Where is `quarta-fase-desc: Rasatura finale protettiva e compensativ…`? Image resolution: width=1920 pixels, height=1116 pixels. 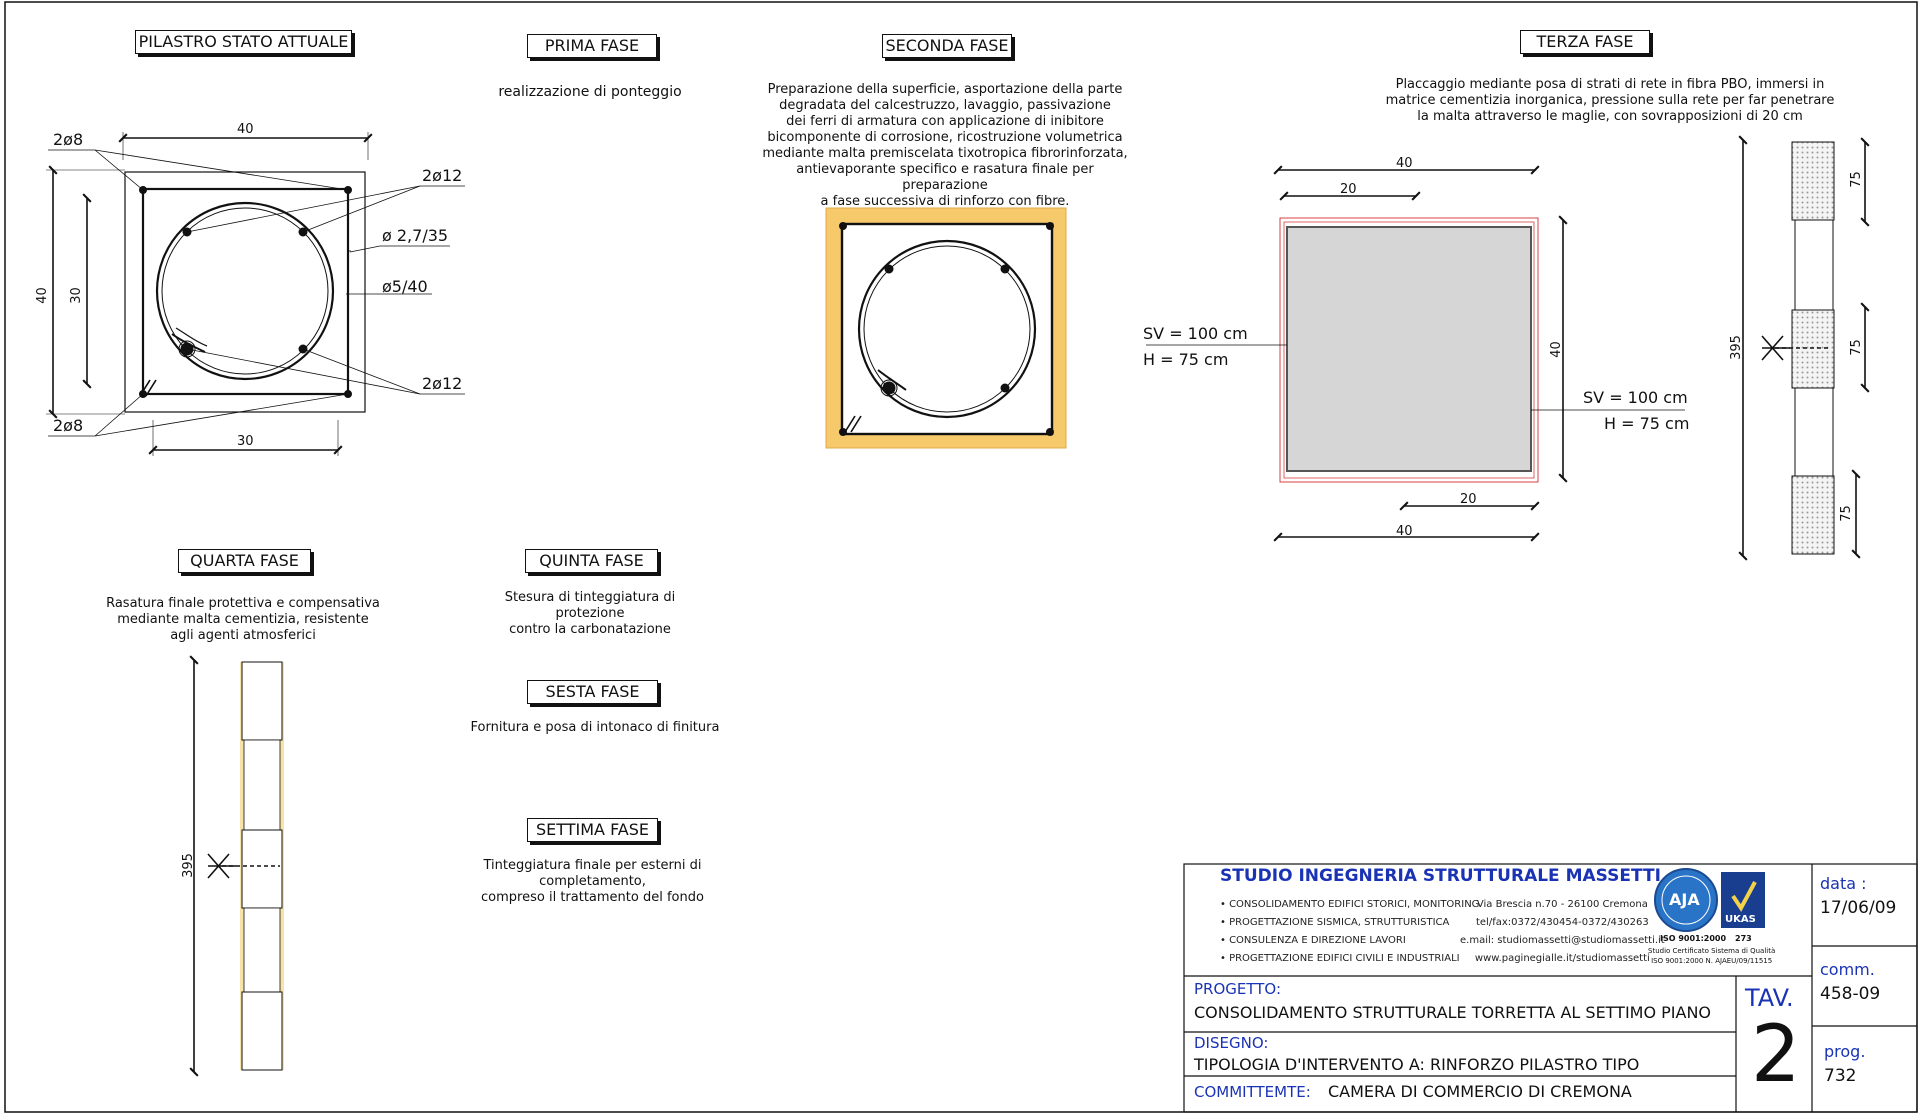
quarta-fase-desc: Rasatura finale protettiva e compensativ… is located at coordinates (243, 620).